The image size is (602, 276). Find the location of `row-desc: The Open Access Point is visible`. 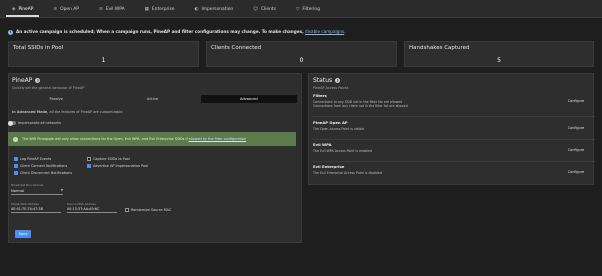

row-desc: The Open Access Point is visible is located at coordinates (339, 129).